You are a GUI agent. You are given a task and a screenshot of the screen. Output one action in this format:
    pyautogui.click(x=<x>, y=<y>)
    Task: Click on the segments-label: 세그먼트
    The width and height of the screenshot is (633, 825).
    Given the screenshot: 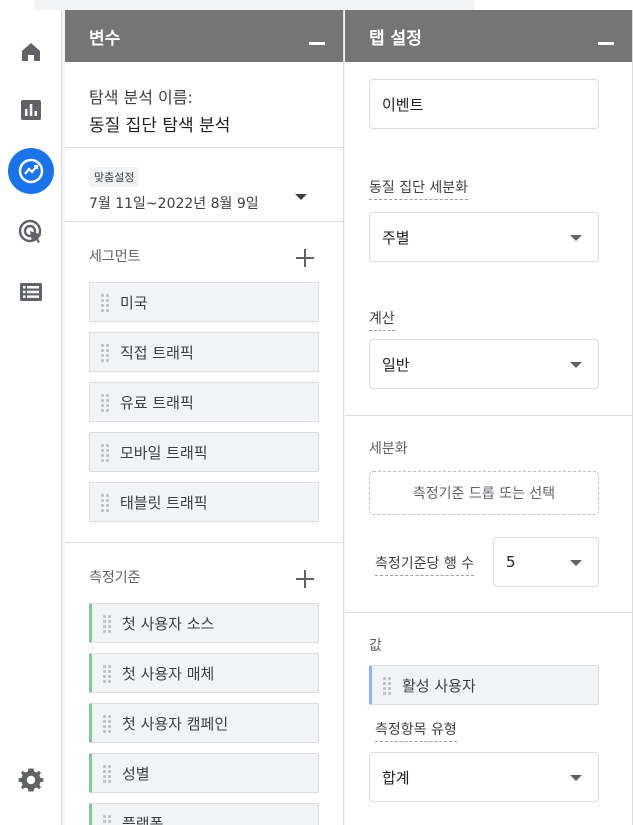 What is the action you would take?
    pyautogui.click(x=115, y=257)
    